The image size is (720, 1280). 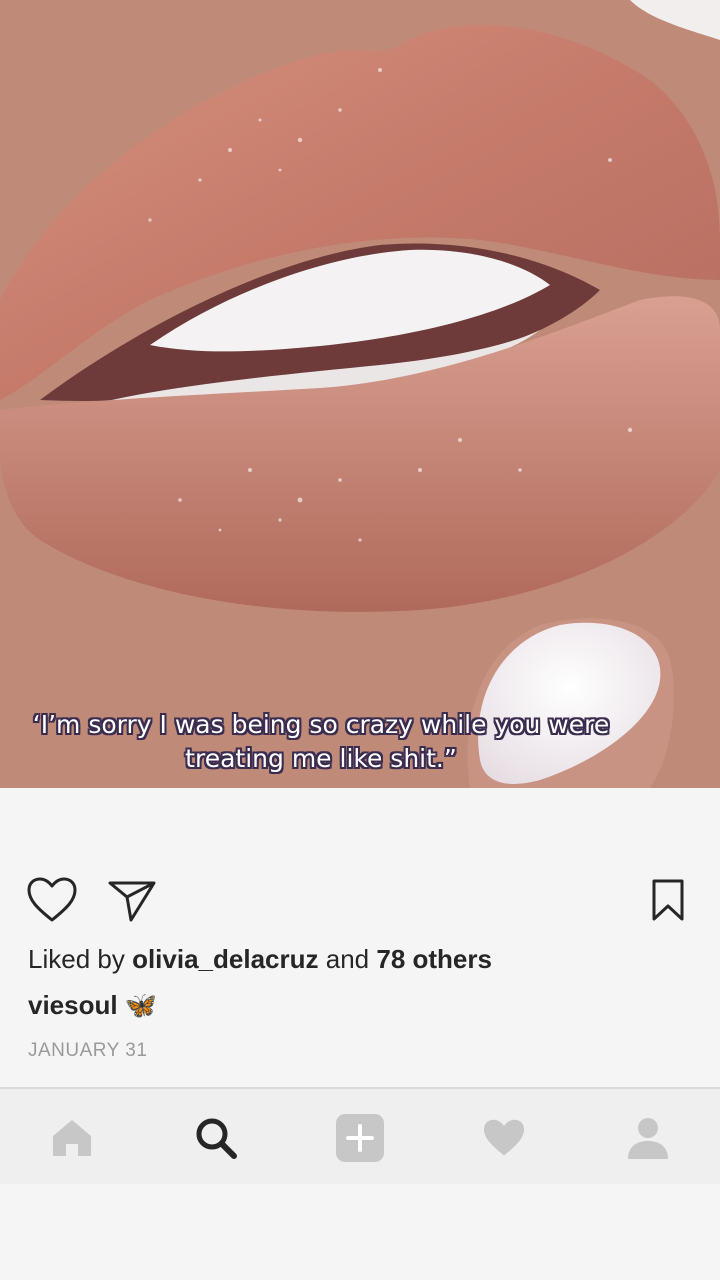 I want to click on heart-filled-icon, so click(x=504, y=1137).